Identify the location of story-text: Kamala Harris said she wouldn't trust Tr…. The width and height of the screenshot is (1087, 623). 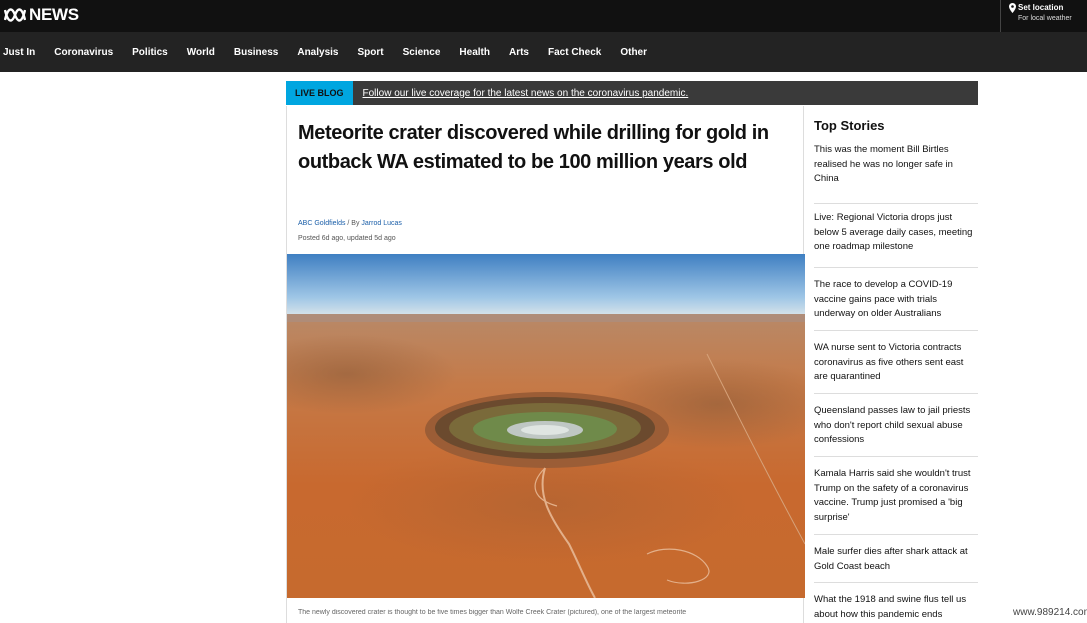
(892, 495).